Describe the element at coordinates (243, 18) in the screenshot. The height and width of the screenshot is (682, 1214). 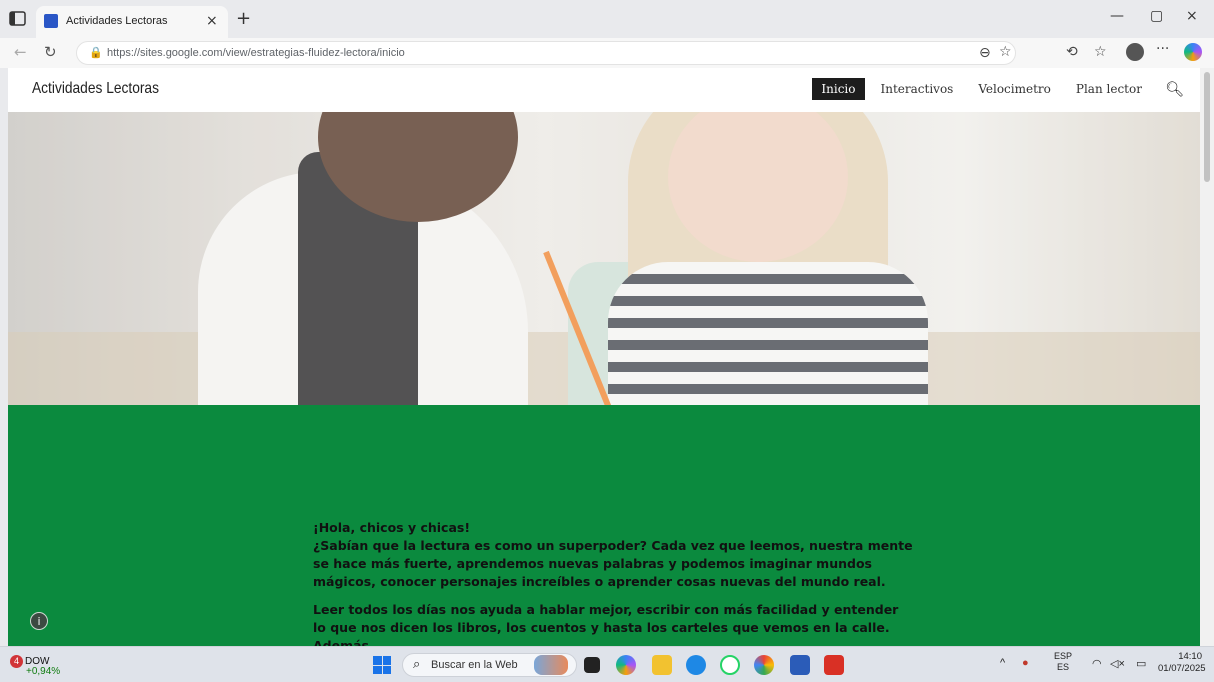
I see `new-tab-icon: +` at that location.